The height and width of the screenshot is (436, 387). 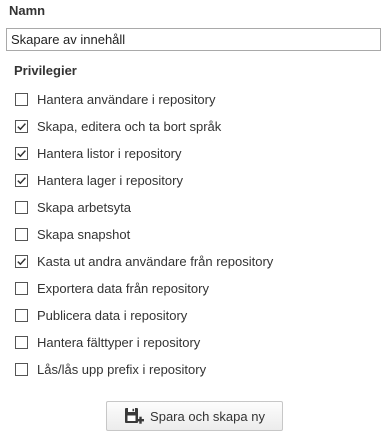 I want to click on privilege-item: Exportera data från repository, so click(x=144, y=288).